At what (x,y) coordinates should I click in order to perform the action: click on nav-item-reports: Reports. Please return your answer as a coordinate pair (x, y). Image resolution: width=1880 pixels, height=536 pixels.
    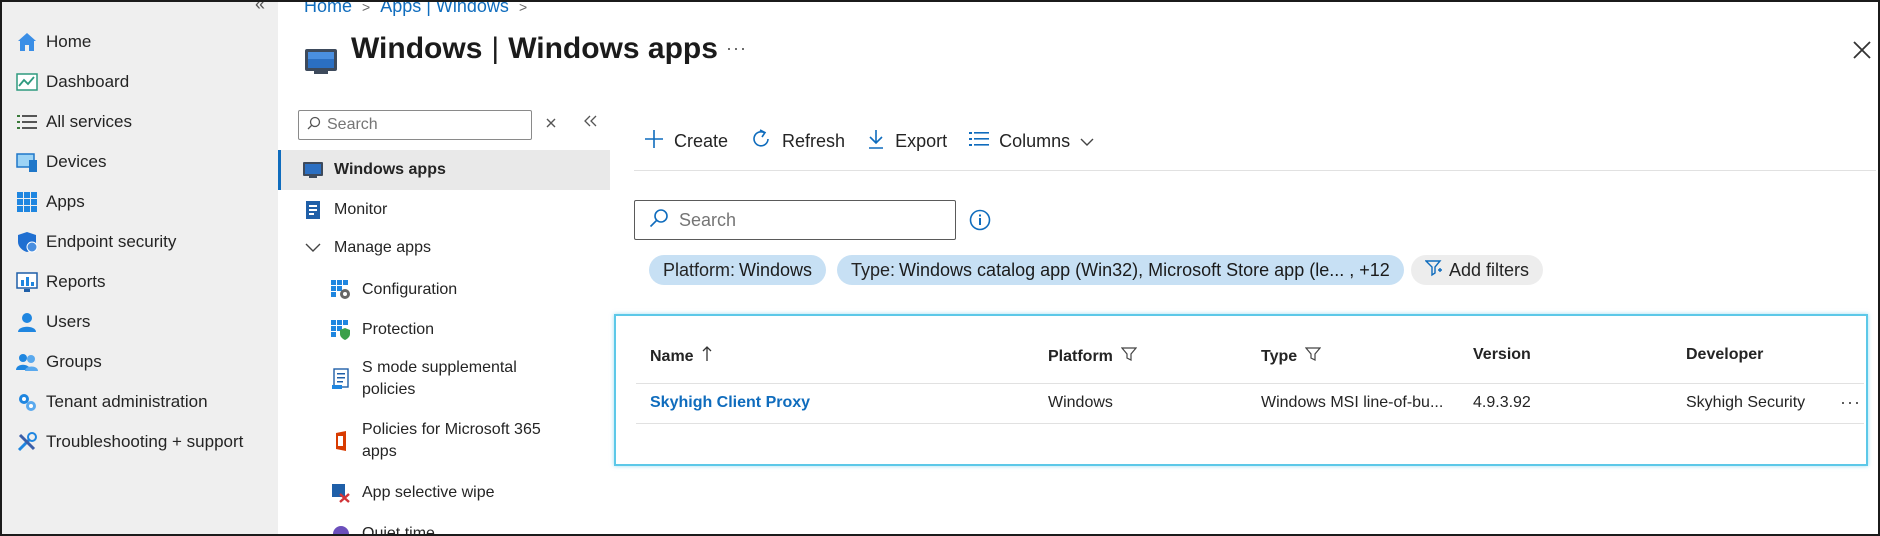
    Looking at the image, I should click on (61, 282).